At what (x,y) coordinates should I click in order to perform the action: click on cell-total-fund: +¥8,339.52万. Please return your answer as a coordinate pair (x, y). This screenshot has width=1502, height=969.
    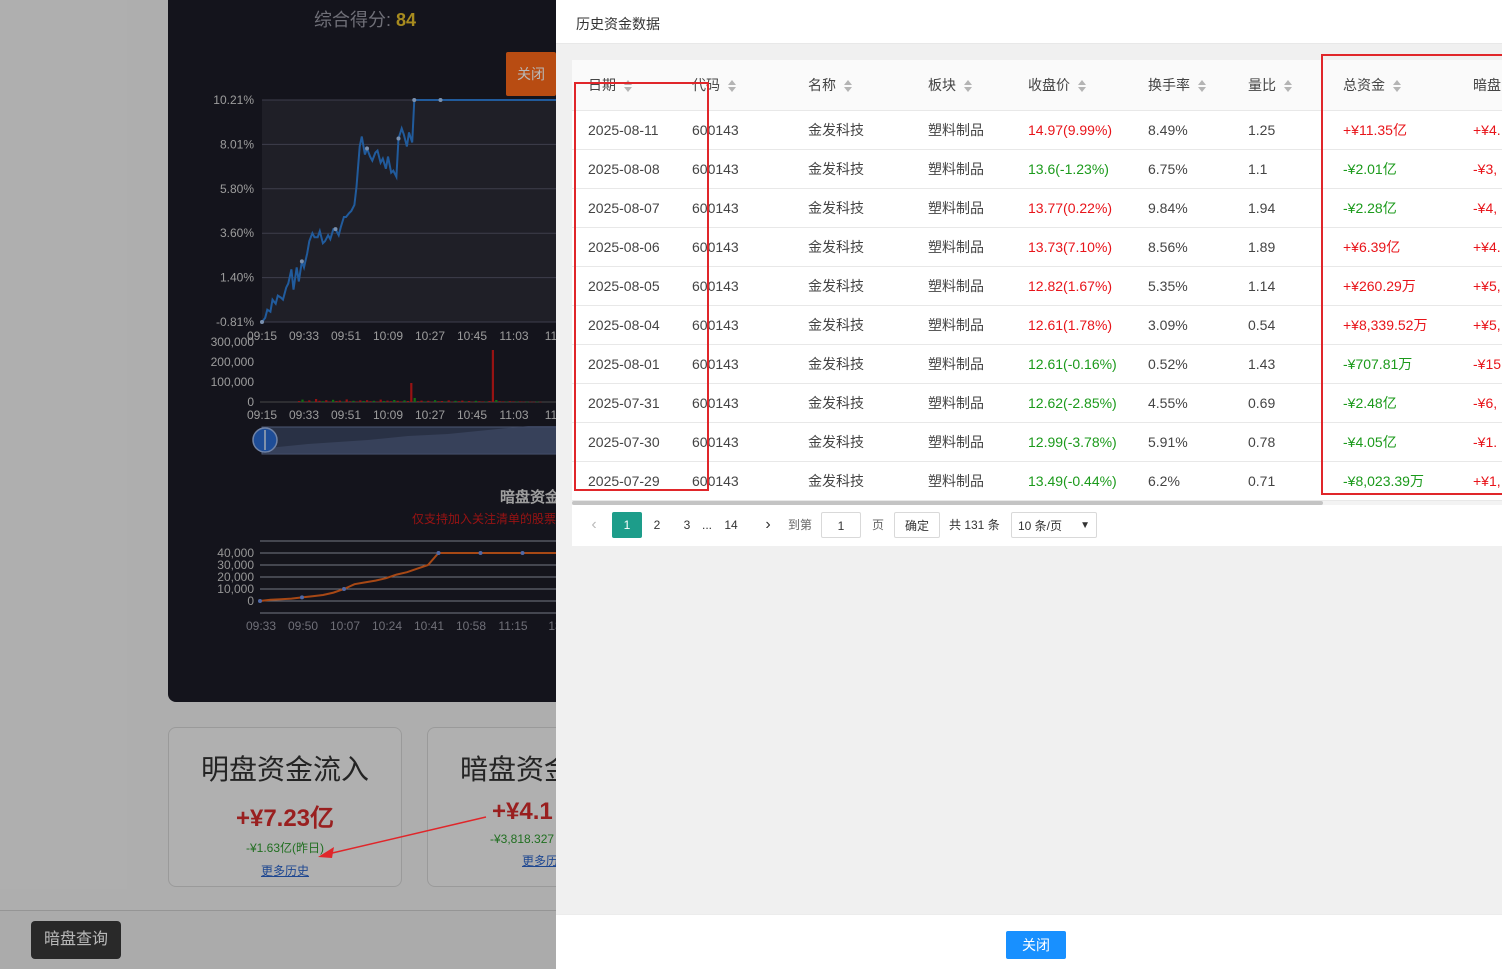
    Looking at the image, I should click on (1392, 325).